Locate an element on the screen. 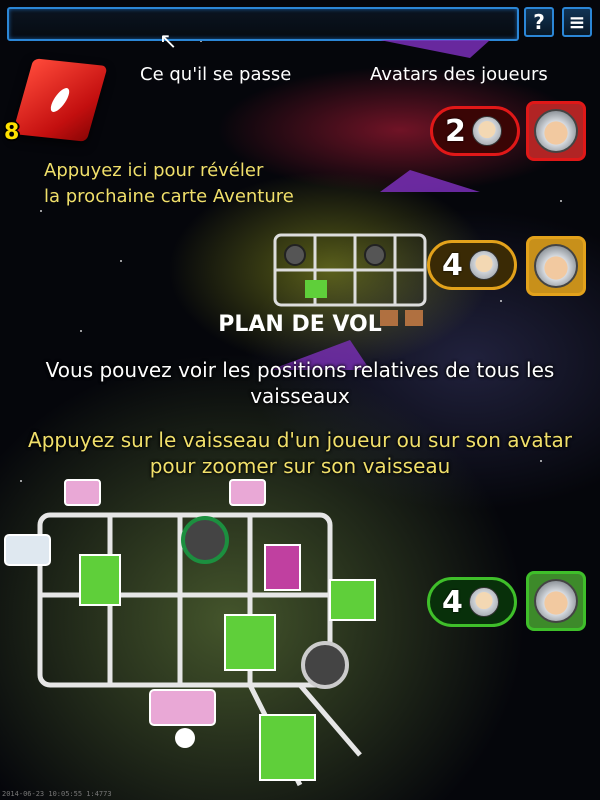 This screenshot has height=800, width=600. menu-button: ≡ is located at coordinates (577, 22).